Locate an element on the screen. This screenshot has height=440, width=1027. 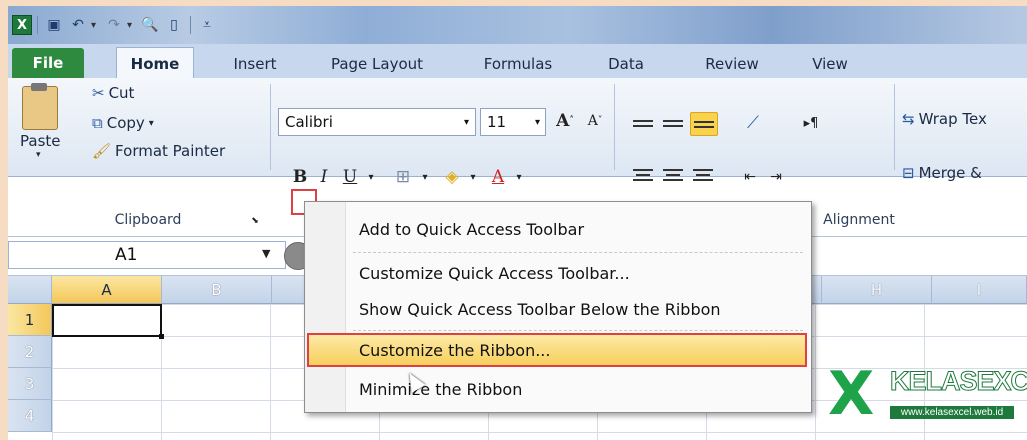
new-icon: ▯ is located at coordinates (174, 25).